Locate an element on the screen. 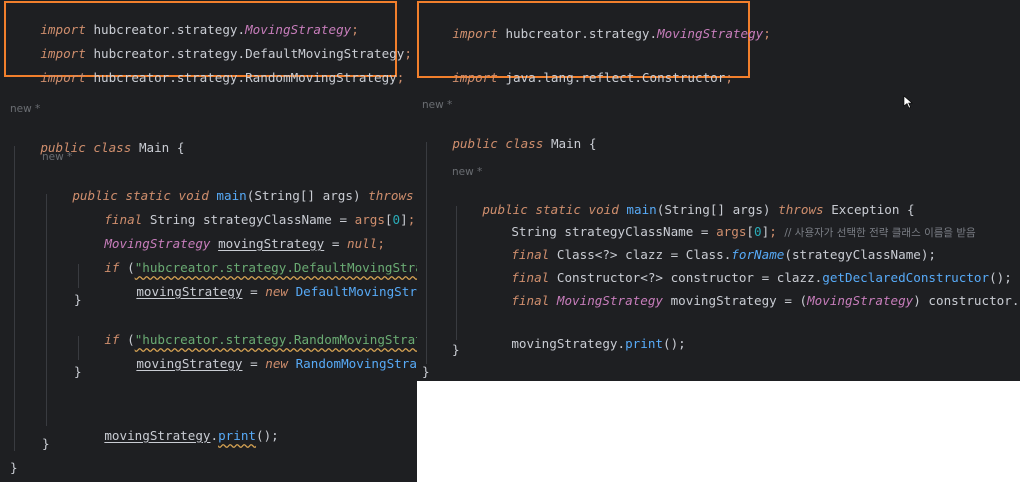 The height and width of the screenshot is (488, 1020). class-name: RandomMovingStrategy is located at coordinates (321, 77).